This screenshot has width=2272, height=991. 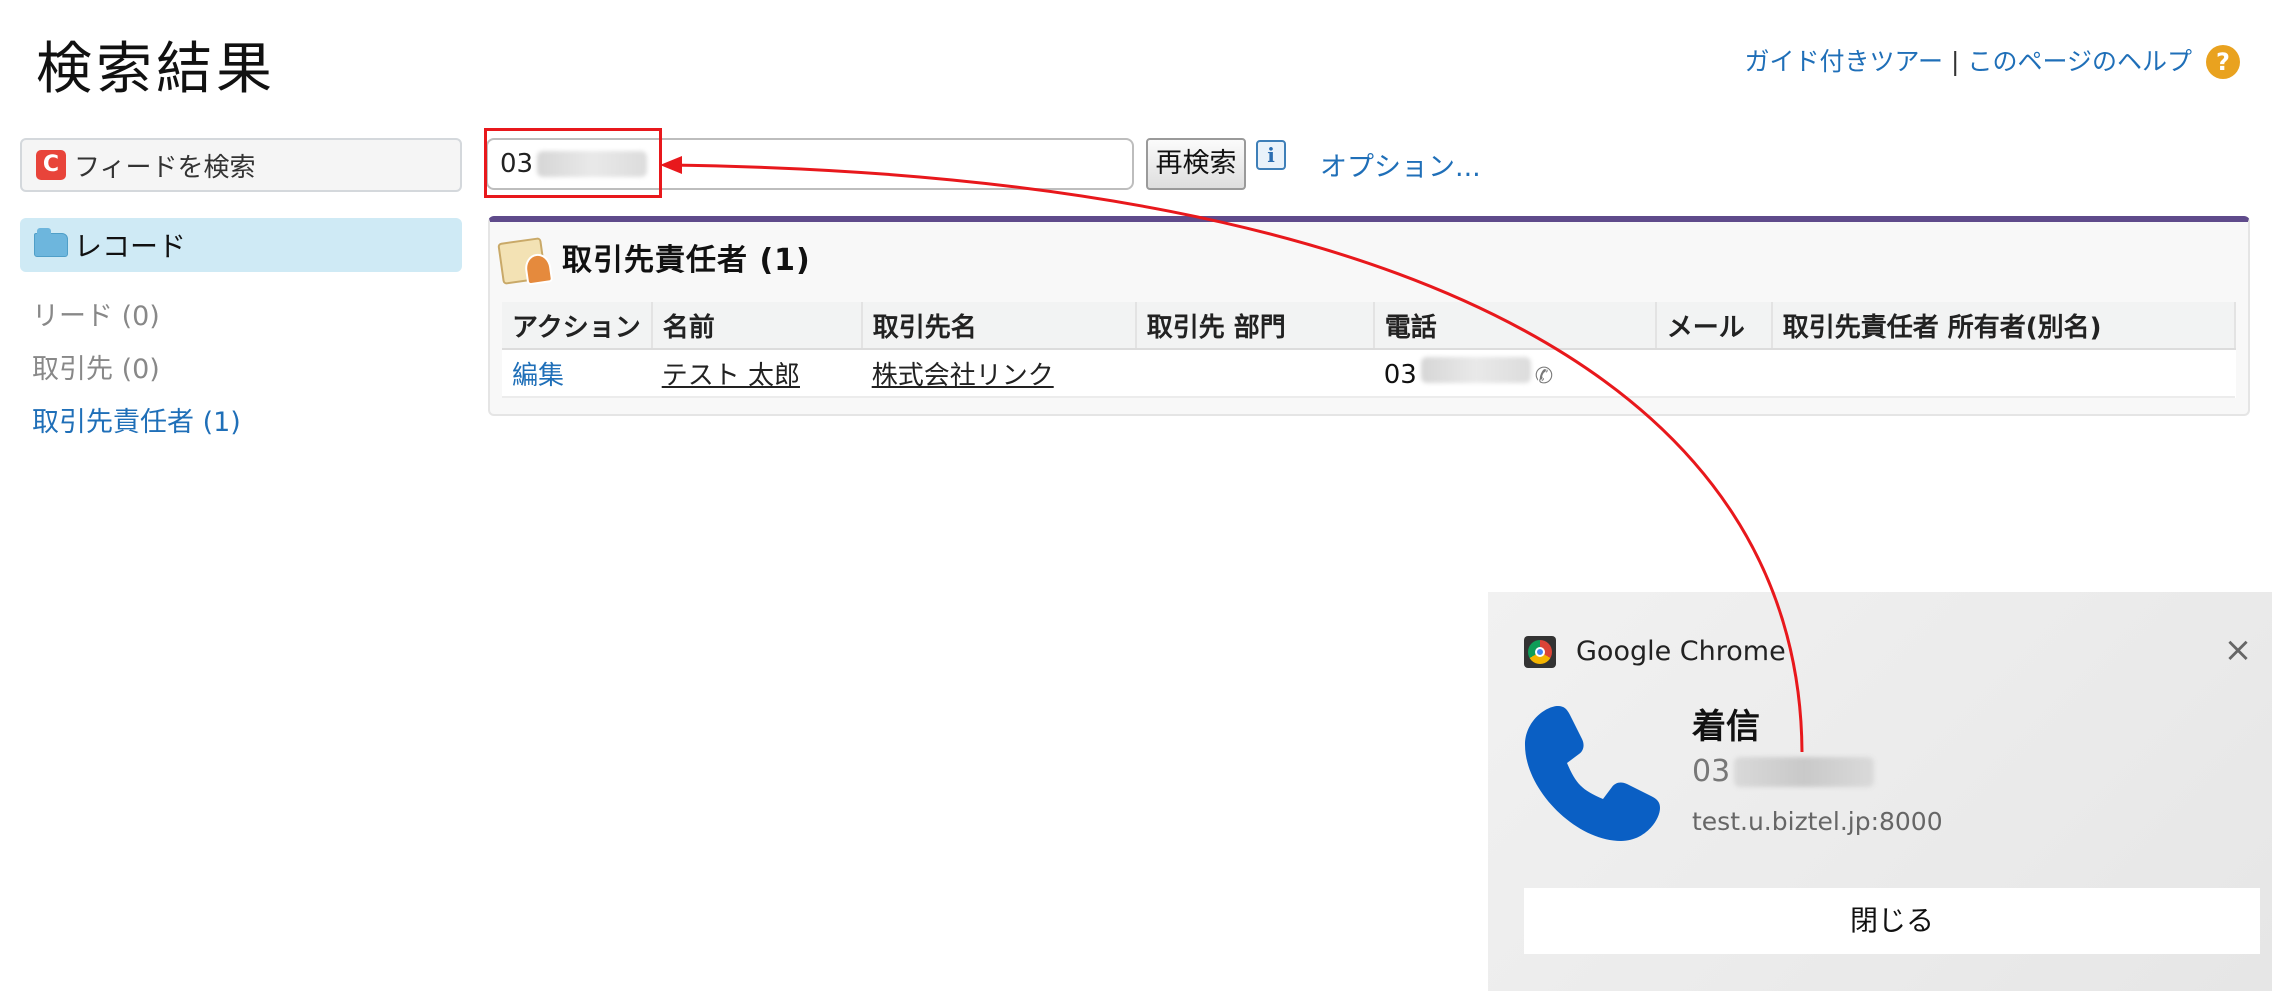 I want to click on column-header-action: アクション, so click(x=577, y=326).